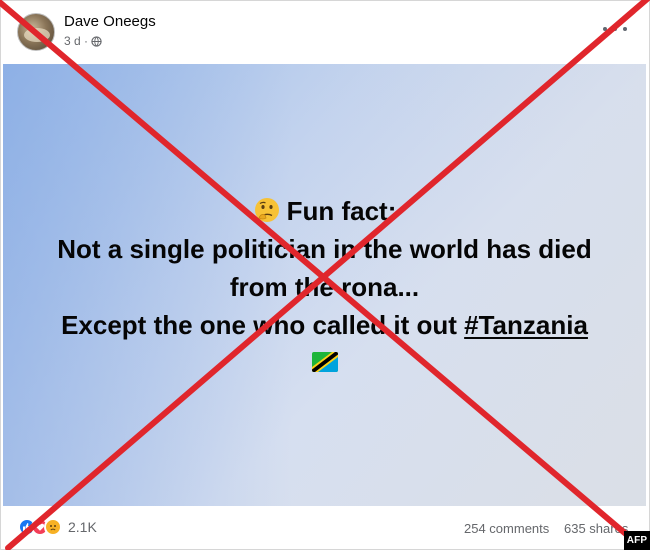 This screenshot has width=650, height=550. What do you see at coordinates (325, 32) in the screenshot?
I see `post-header: Dave Oneegs 3 d ·` at bounding box center [325, 32].